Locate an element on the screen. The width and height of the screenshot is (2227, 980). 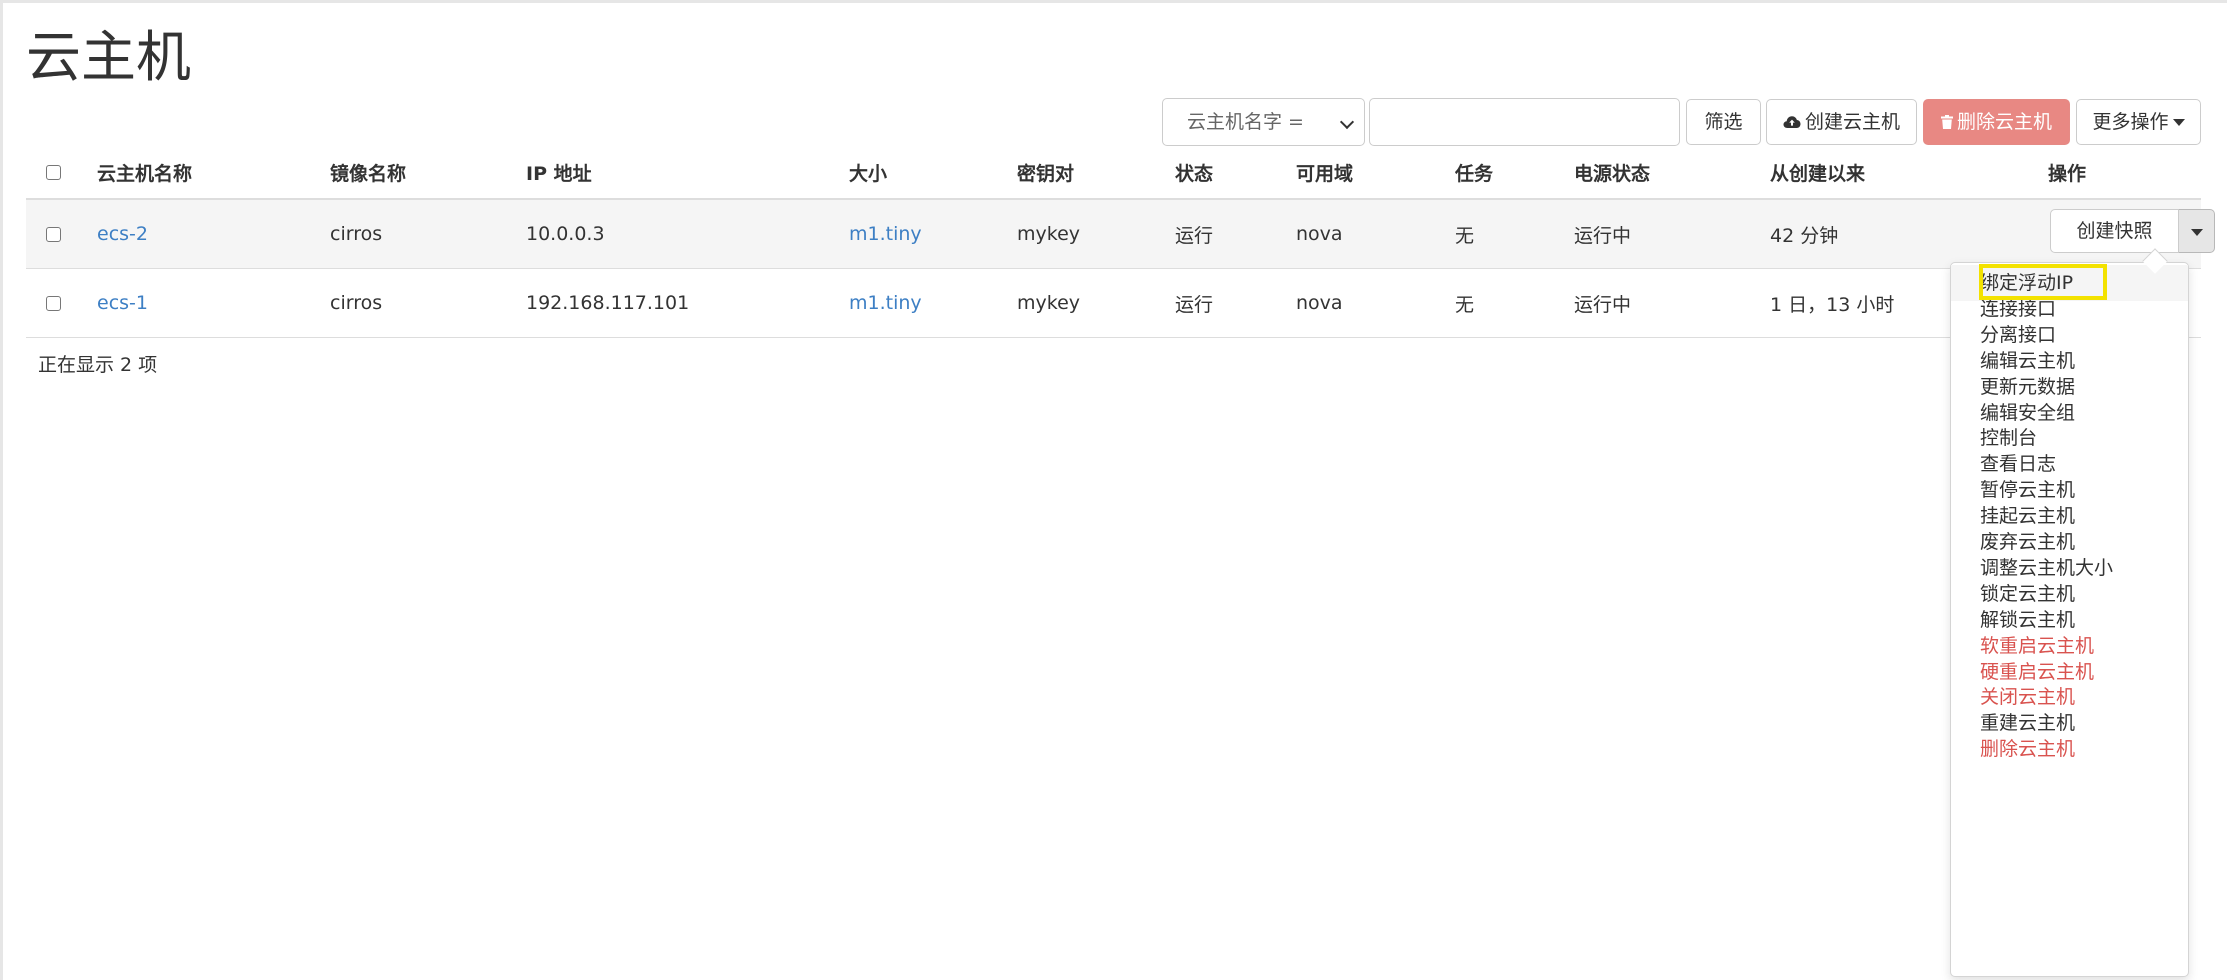
filter-field-label: 云主机名字 = is located at coordinates (1245, 122).